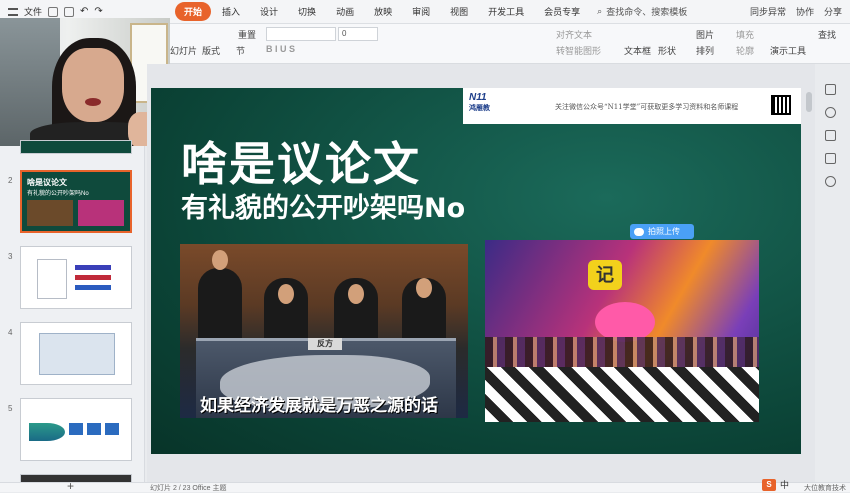 This screenshot has width=850, height=493. What do you see at coordinates (280, 49) in the screenshot?
I see `bold-icon: B I U S` at bounding box center [280, 49].